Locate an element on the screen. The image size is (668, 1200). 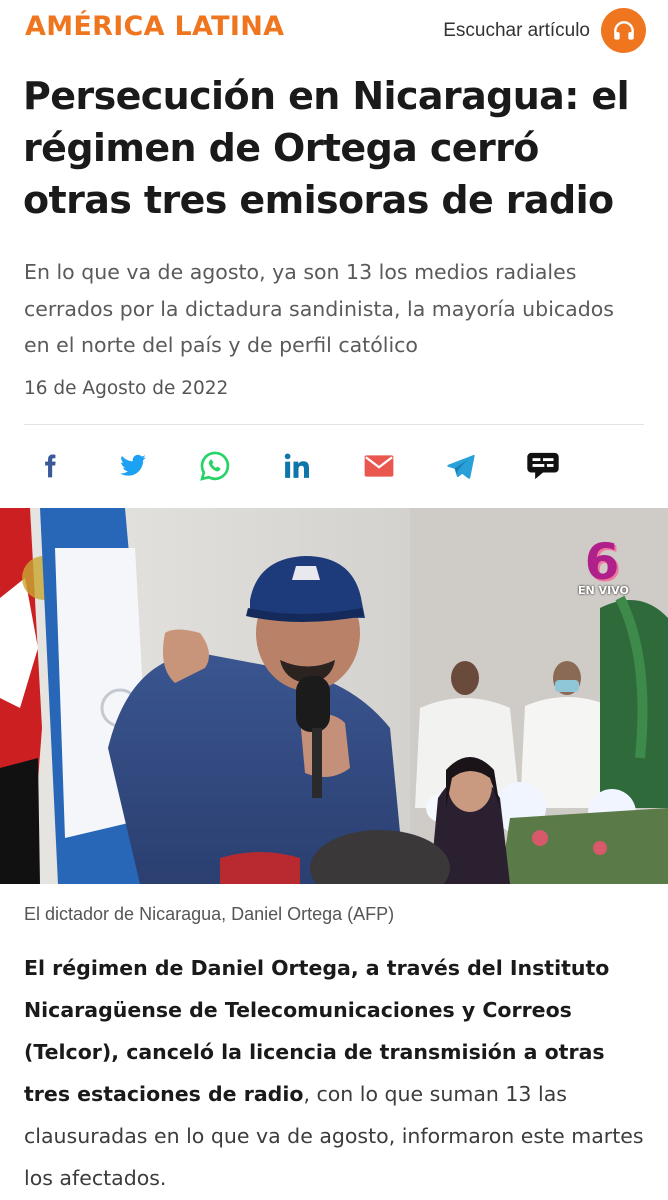
listen-article-button: Escuchar artículo is located at coordinates (544, 30).